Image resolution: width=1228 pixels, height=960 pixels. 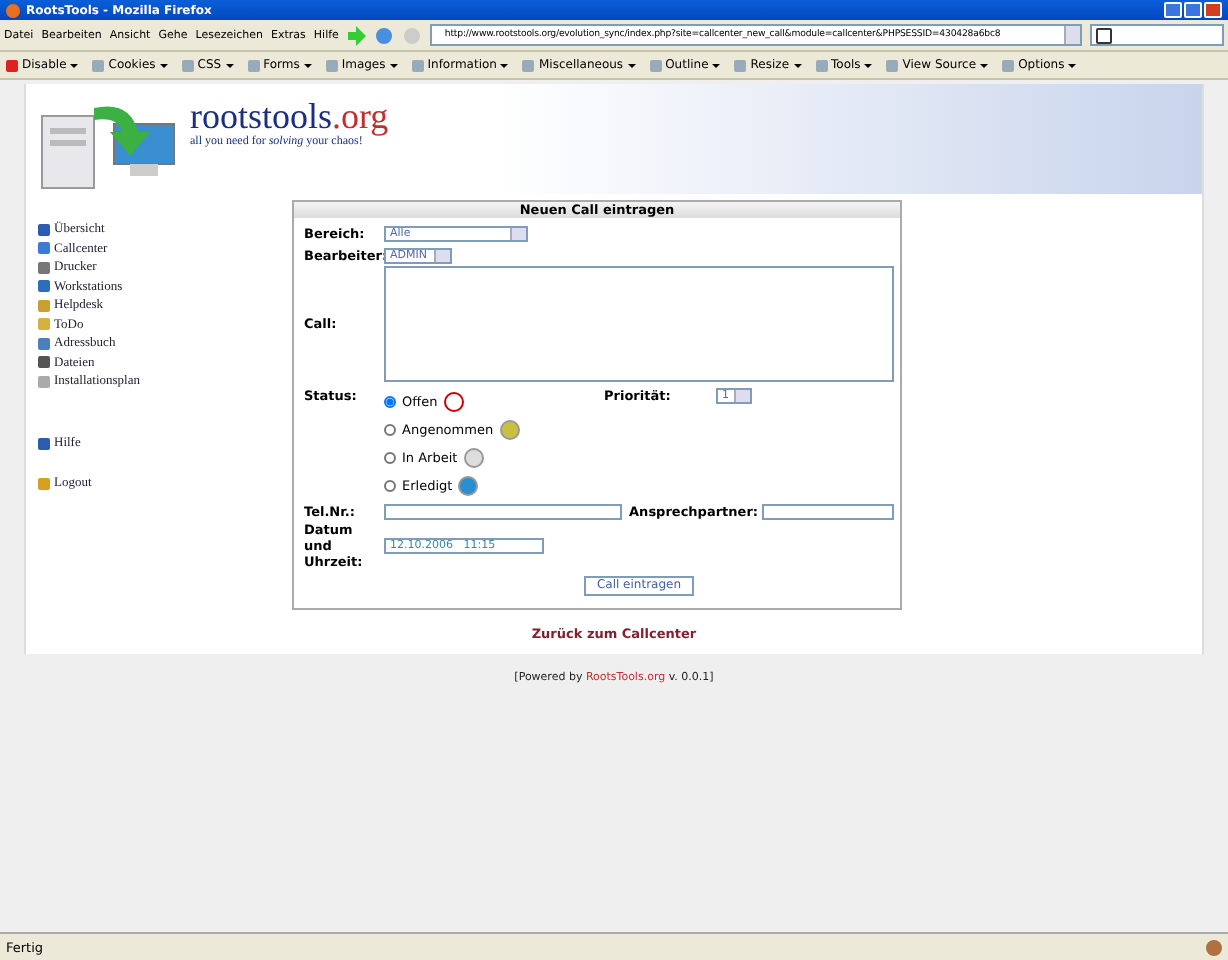 I want to click on firefox-icon, so click(x=13, y=10).